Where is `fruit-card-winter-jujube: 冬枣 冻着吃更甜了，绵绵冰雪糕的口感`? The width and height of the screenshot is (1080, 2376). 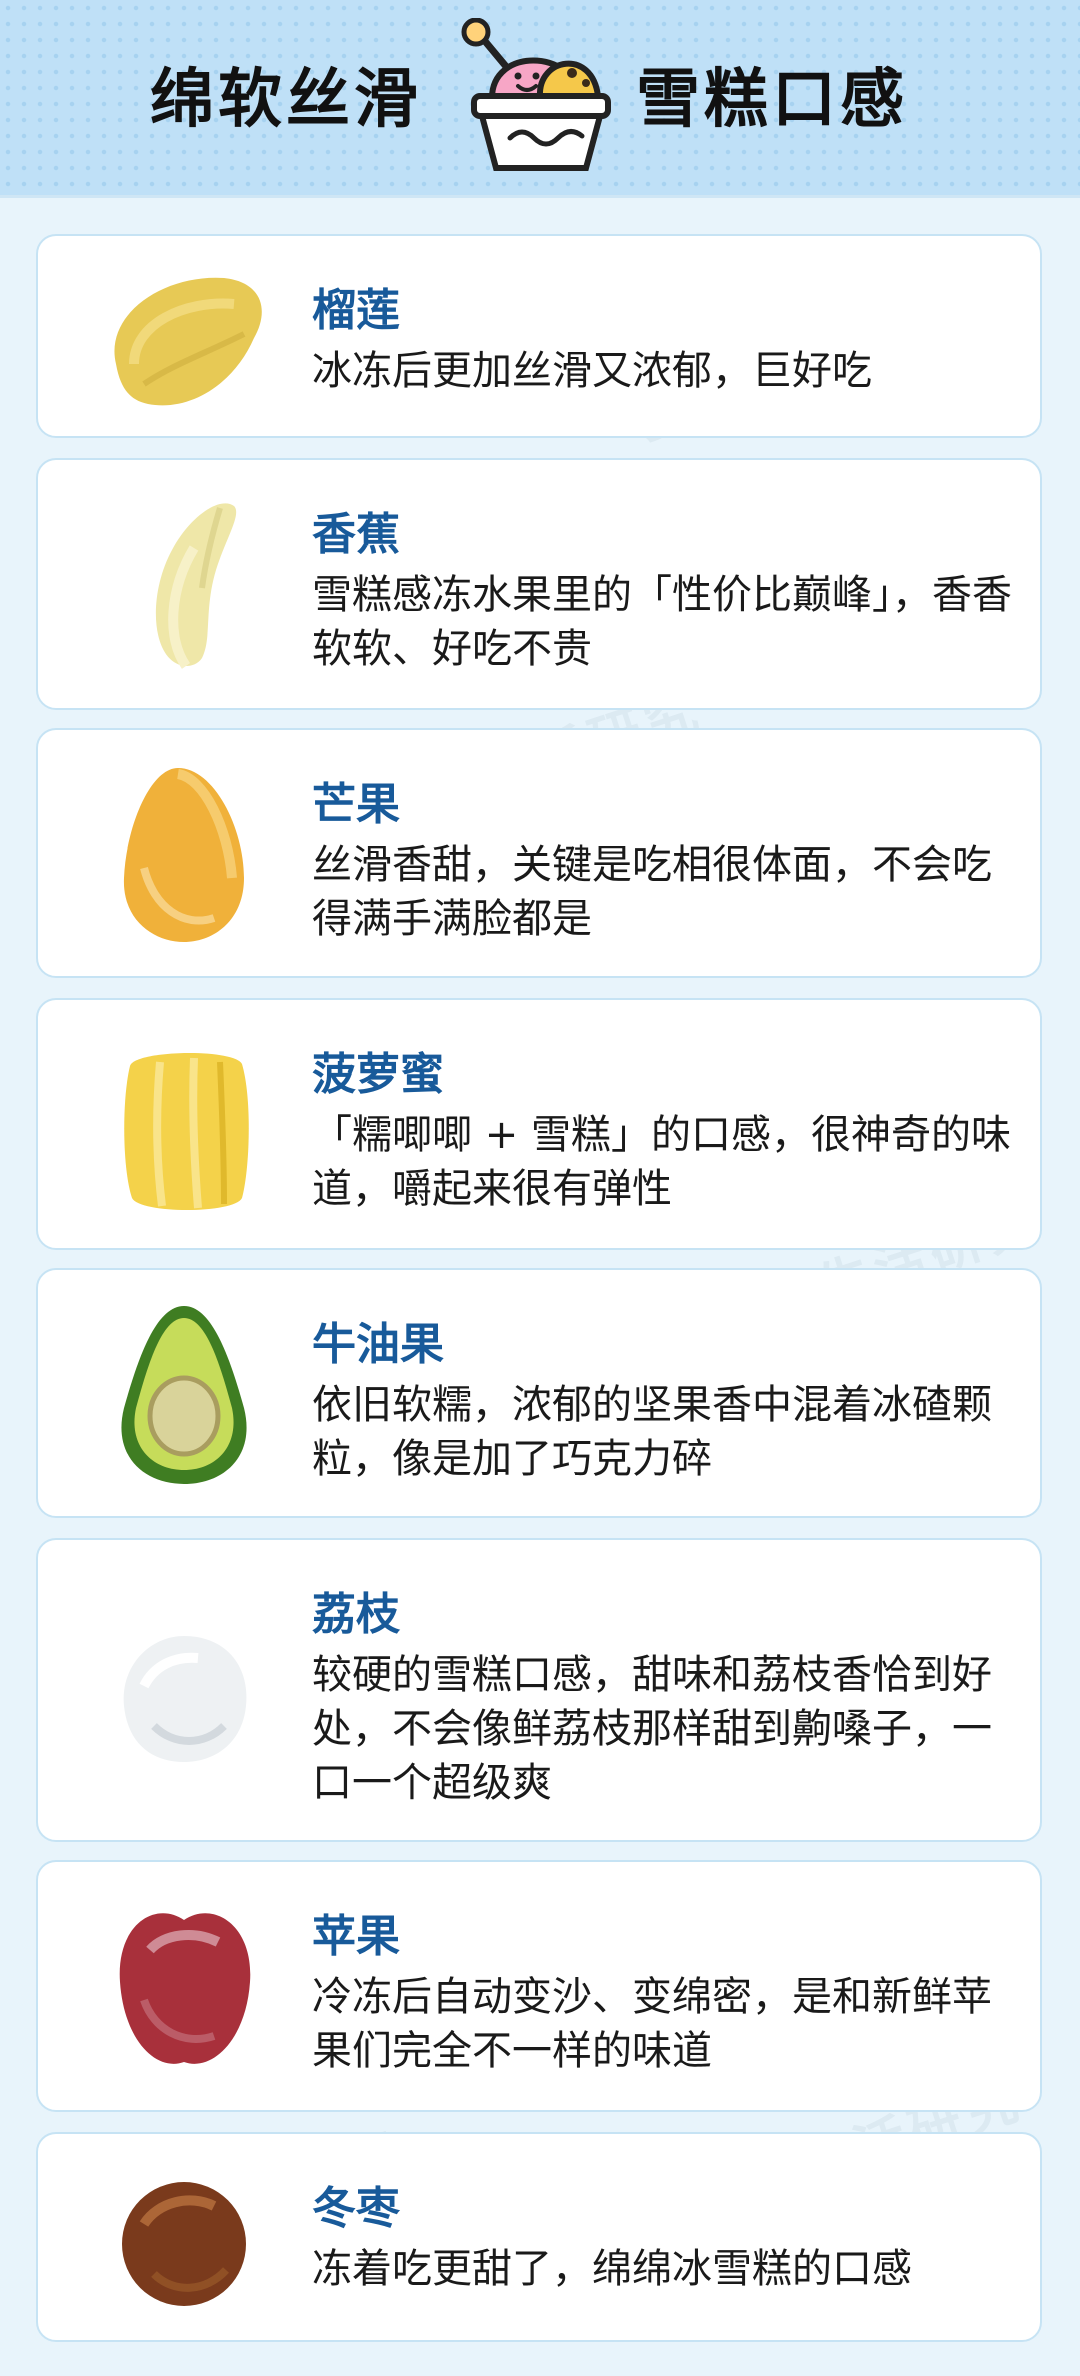
fruit-card-winter-jujube: 冬枣 冻着吃更甜了，绵绵冰雪糕的口感 is located at coordinates (539, 2237).